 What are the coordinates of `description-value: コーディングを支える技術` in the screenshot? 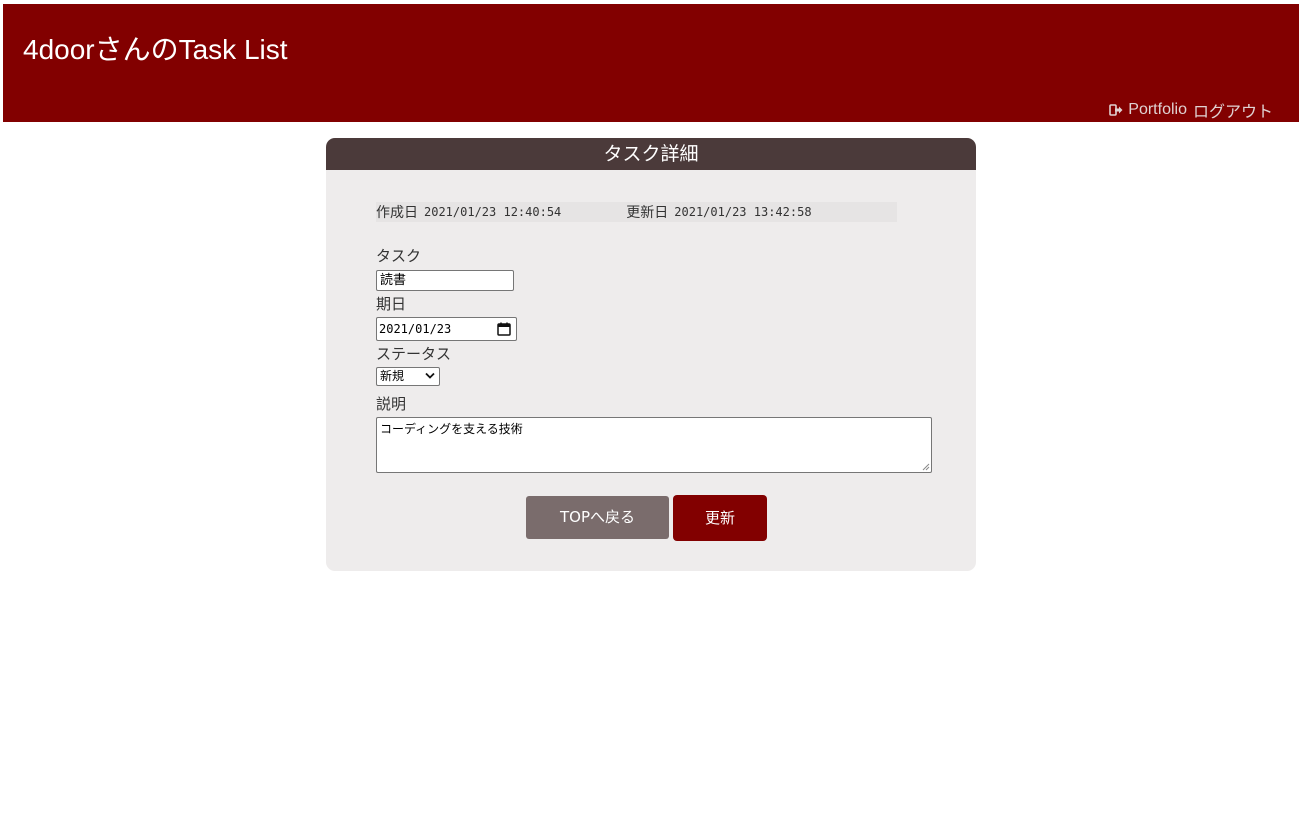 It's located at (451, 429).